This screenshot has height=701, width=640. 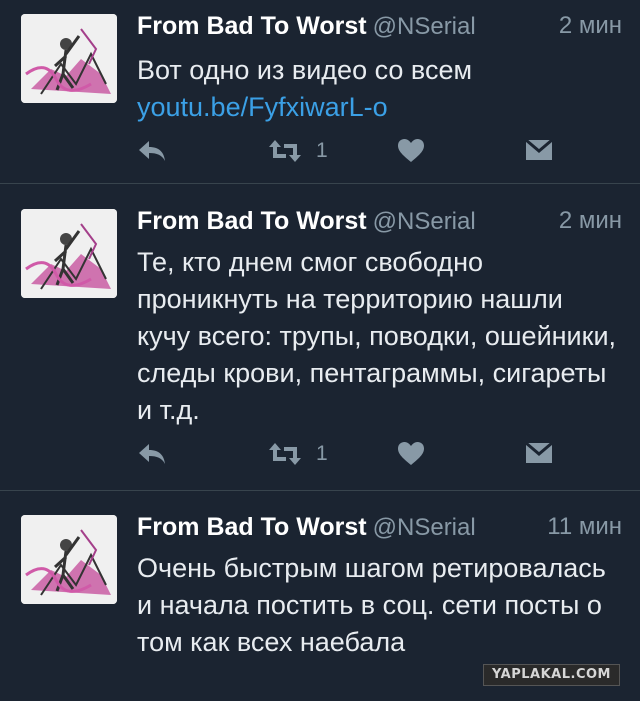 I want to click on watermark: YAPLAKAL.COM, so click(x=551, y=675).